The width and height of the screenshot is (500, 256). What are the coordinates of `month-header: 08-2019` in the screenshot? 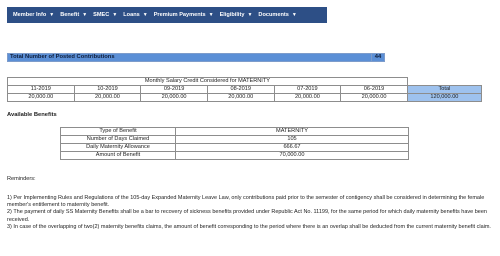 It's located at (240, 89).